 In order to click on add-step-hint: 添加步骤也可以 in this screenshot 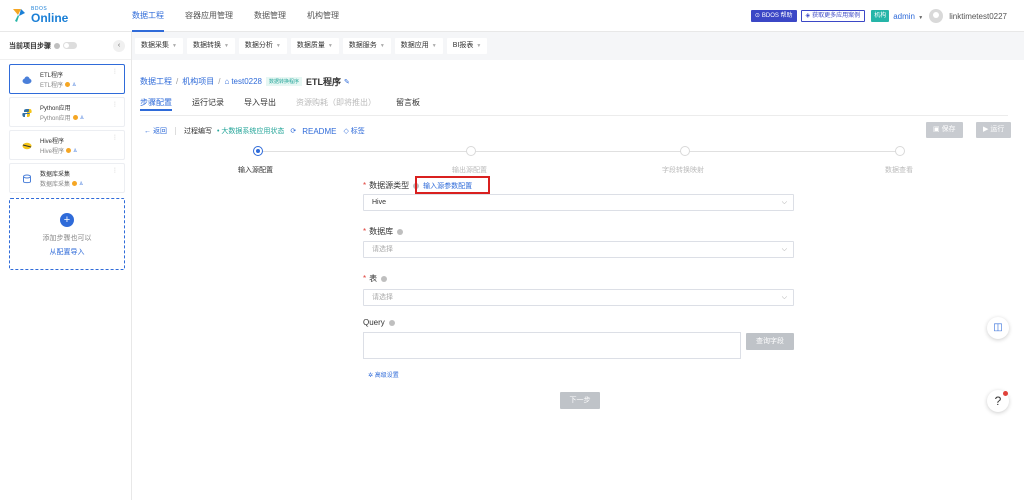, I will do `click(67, 238)`.